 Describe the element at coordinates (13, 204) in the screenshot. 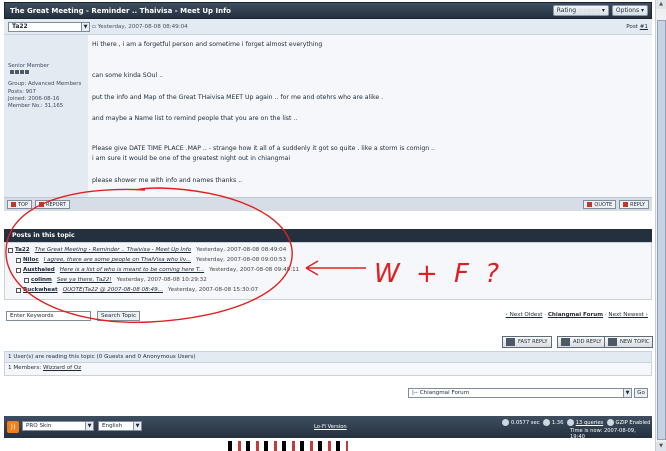

I see `arrow-up-icon` at that location.